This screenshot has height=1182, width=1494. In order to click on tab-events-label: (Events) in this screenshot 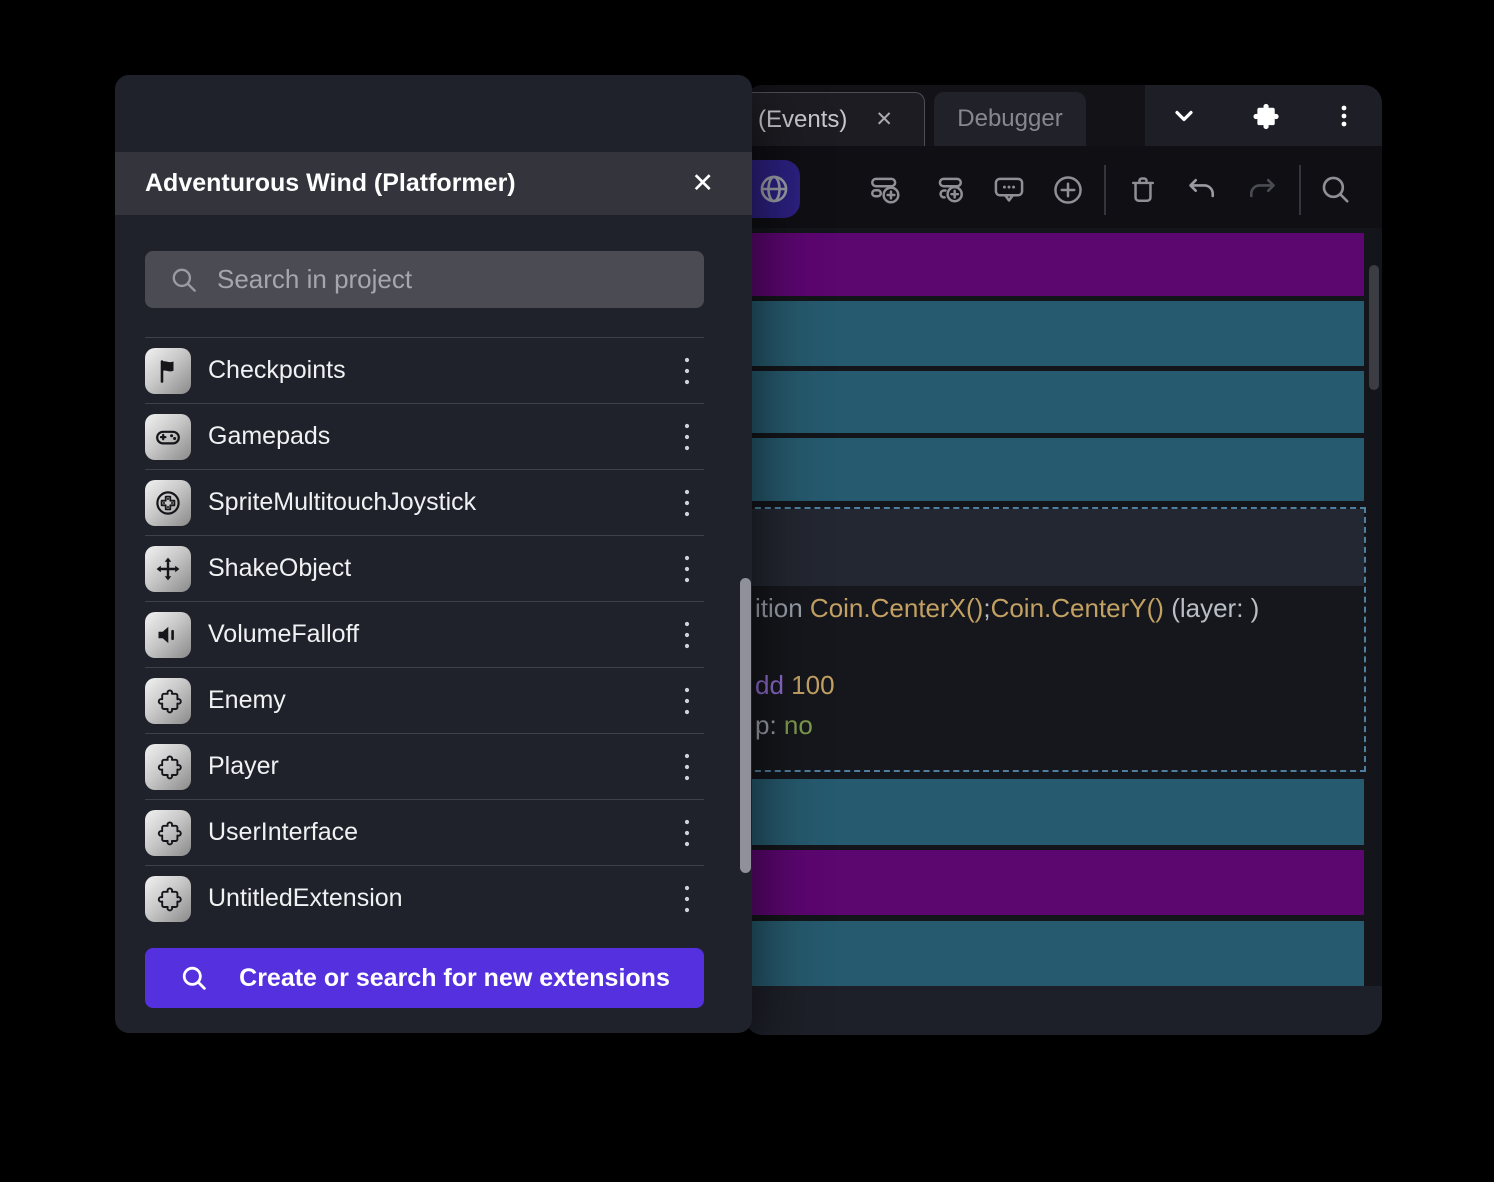, I will do `click(803, 119)`.